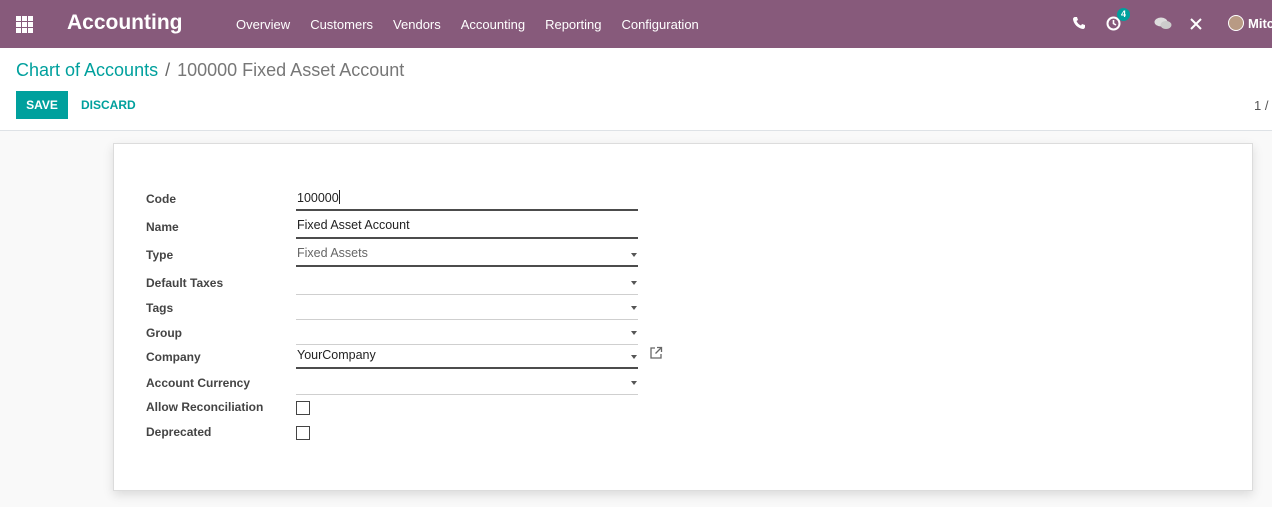 This screenshot has width=1272, height=507. I want to click on name-field: Fixed Asset Account, so click(467, 227).